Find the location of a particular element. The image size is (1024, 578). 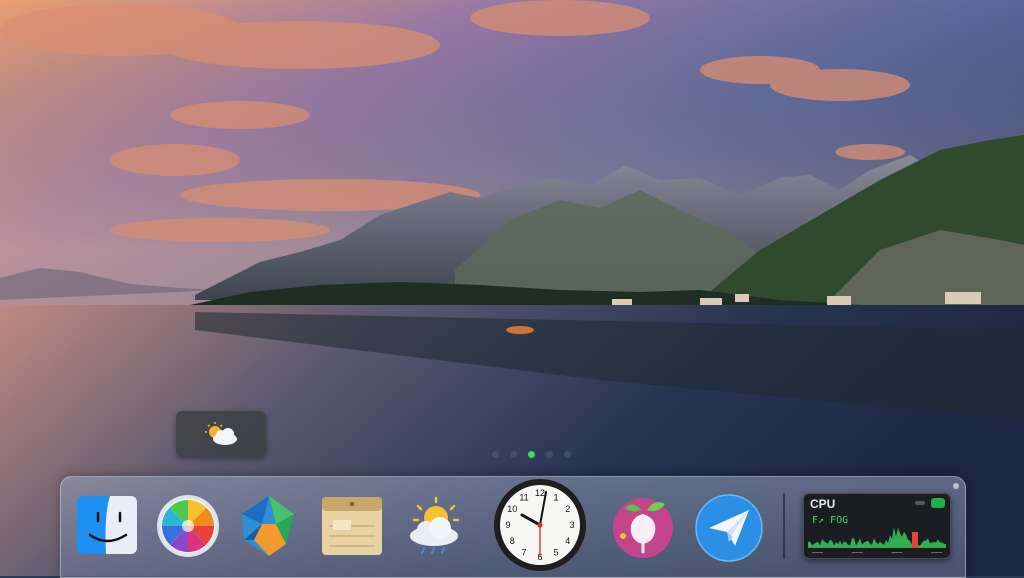

finder-icon is located at coordinates (107, 525).